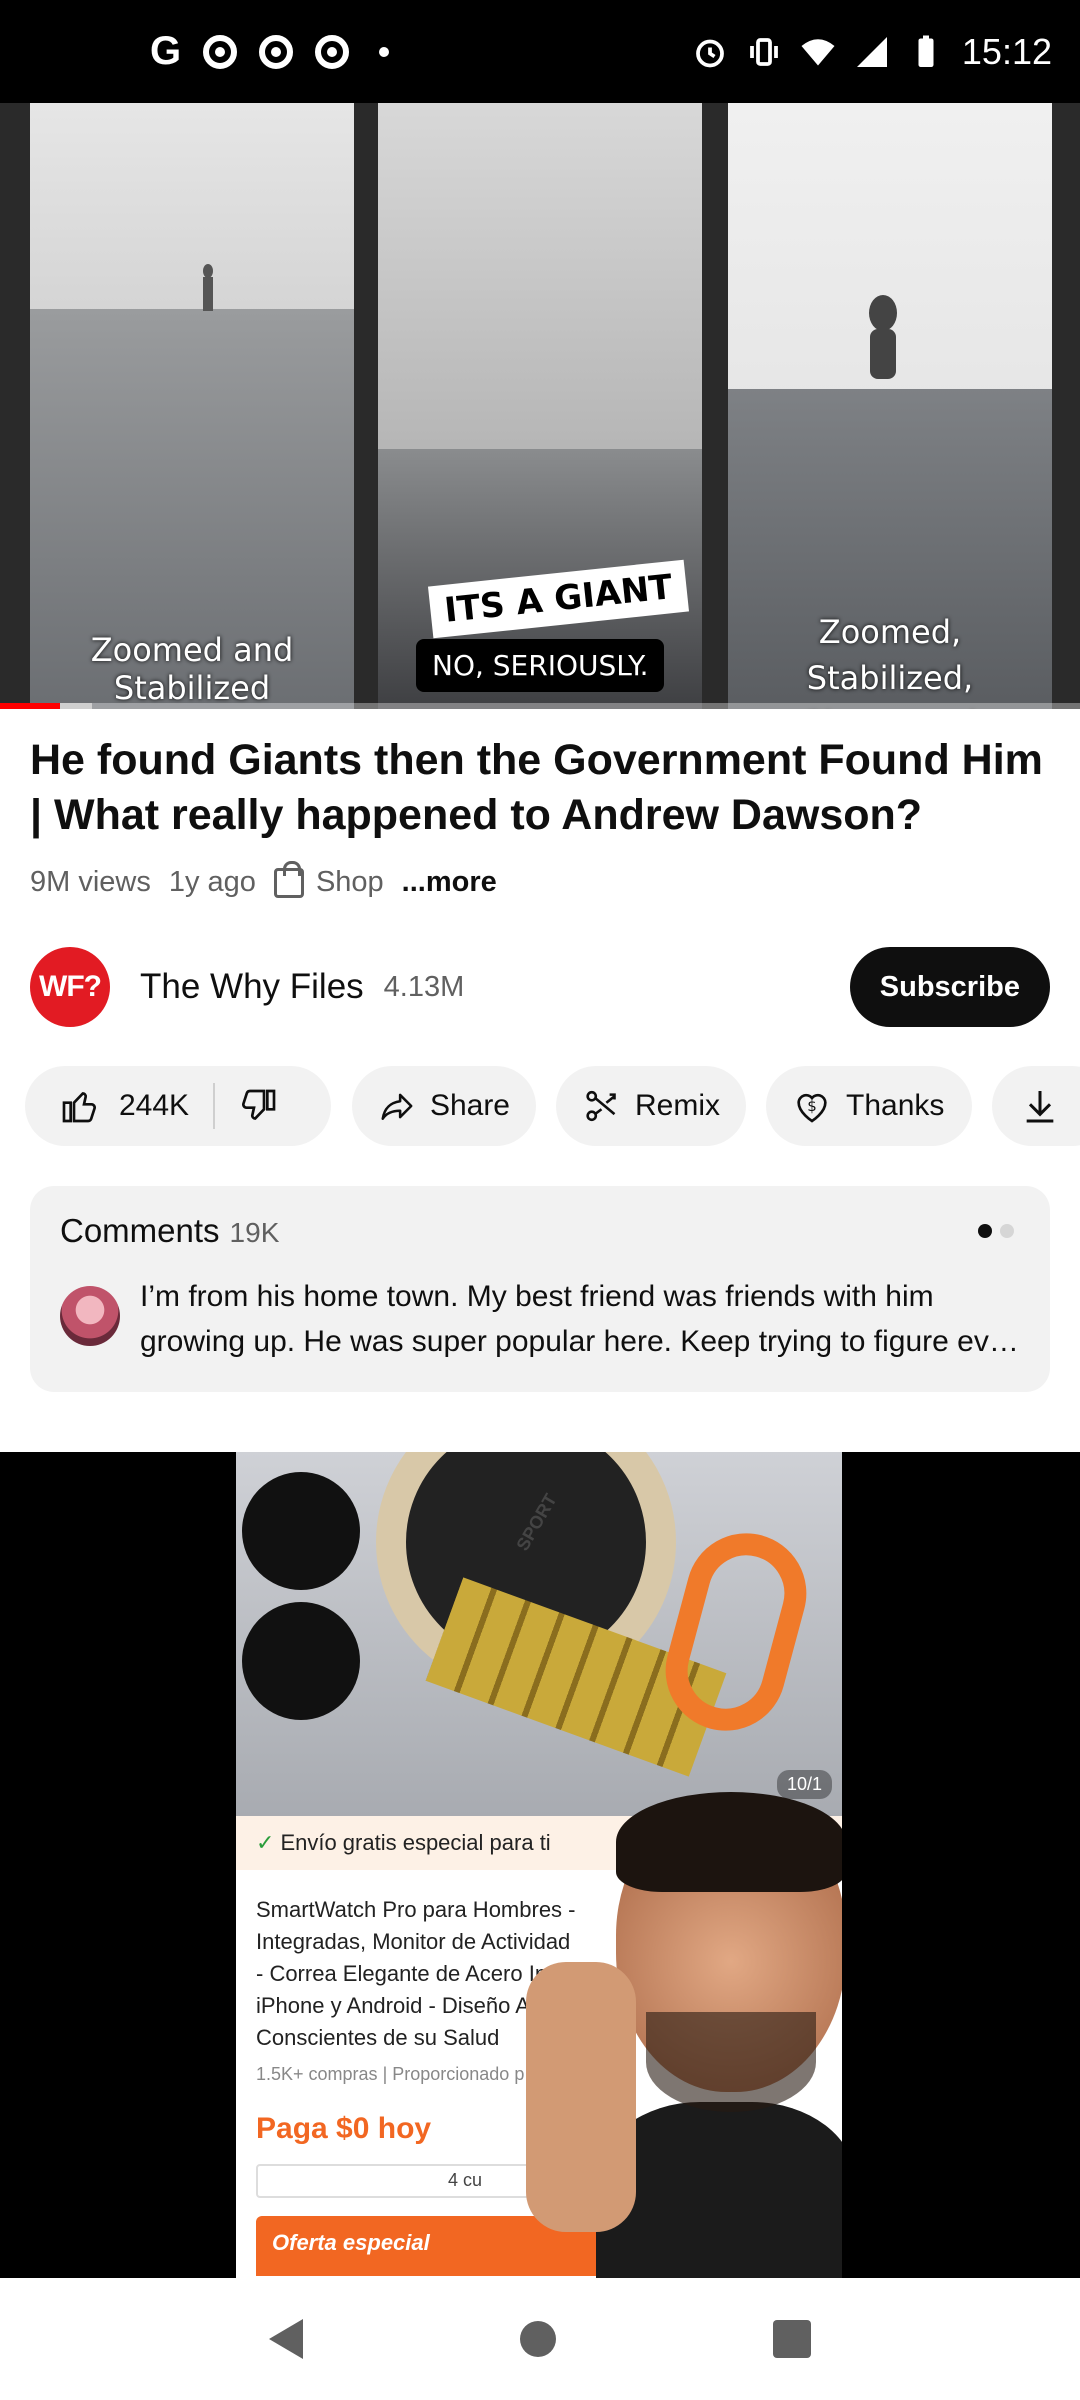 Image resolution: width=1080 pixels, height=2400 pixels. Describe the element at coordinates (890, 661) in the screenshot. I see `caption-right: Zoomed, Stabilized, Sharpened` at that location.